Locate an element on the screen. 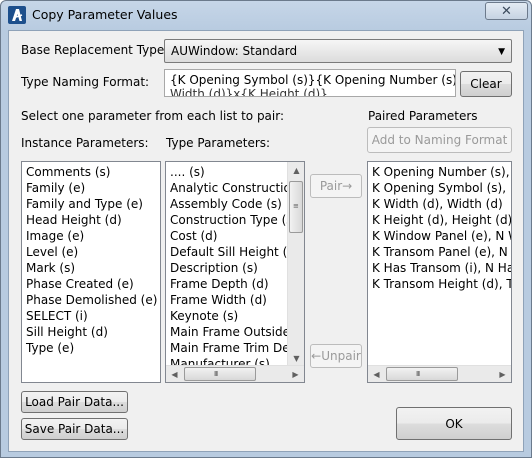 The width and height of the screenshot is (532, 458). type-list-vertical-scrollbar: ▲ ≡ ▼ is located at coordinates (295, 264).